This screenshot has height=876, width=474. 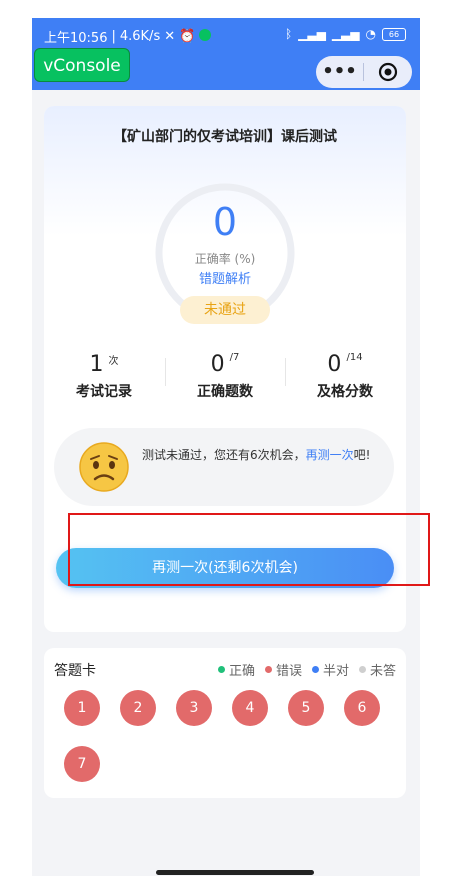 What do you see at coordinates (224, 455) in the screenshot?
I see `tip-message: 测试未通过，您还有6次机会，` at bounding box center [224, 455].